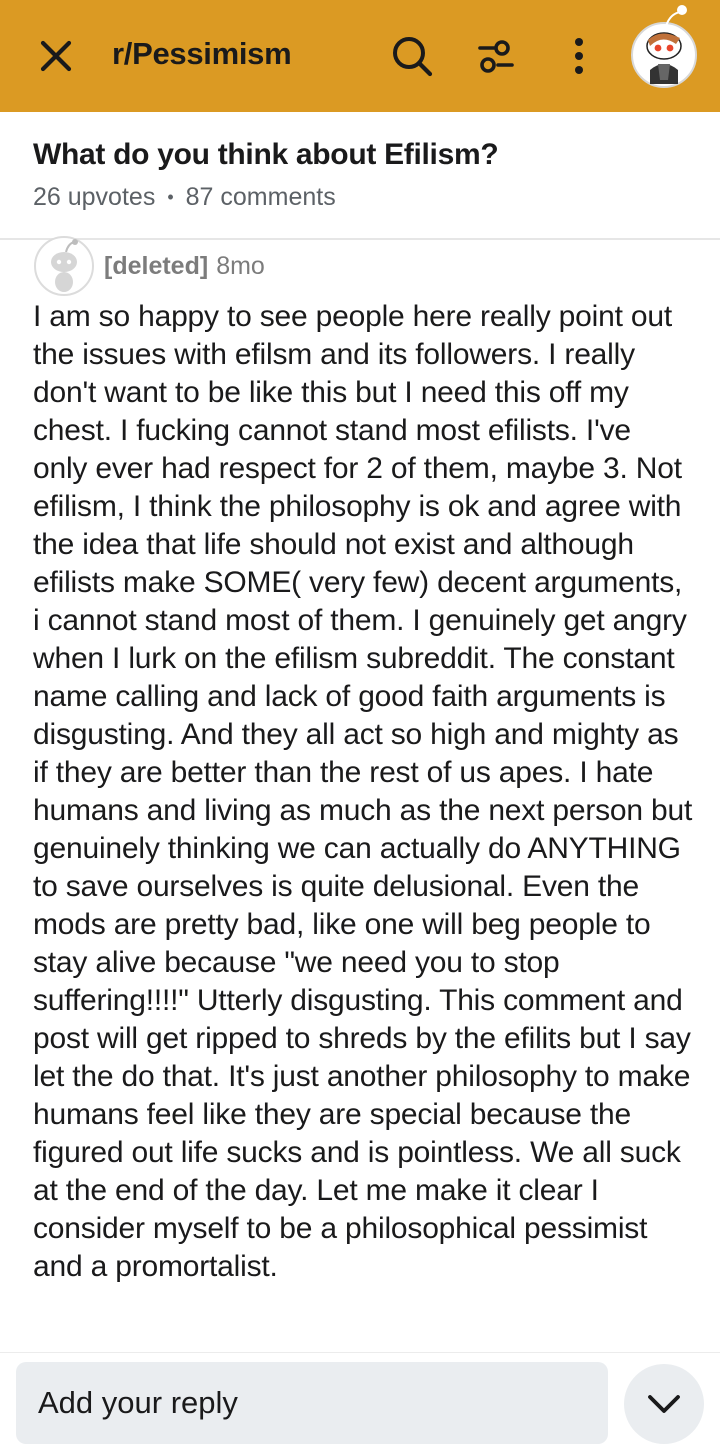  Describe the element at coordinates (360, 176) in the screenshot. I see `post-header` at that location.